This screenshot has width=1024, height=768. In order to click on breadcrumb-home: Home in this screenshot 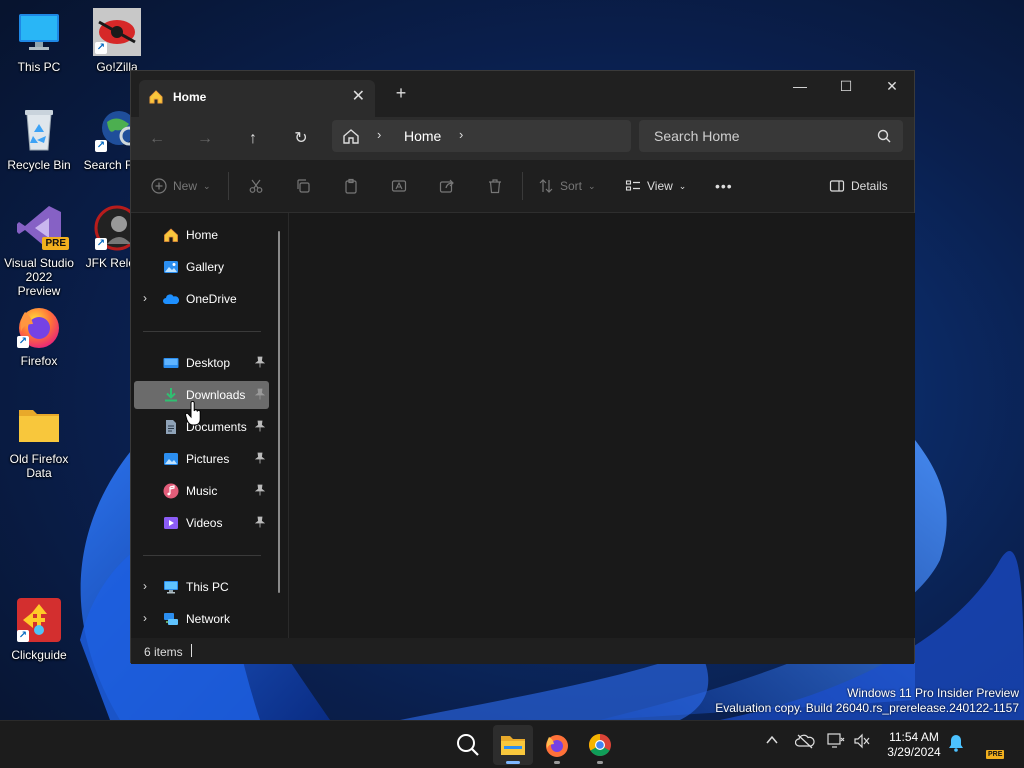, I will do `click(422, 136)`.